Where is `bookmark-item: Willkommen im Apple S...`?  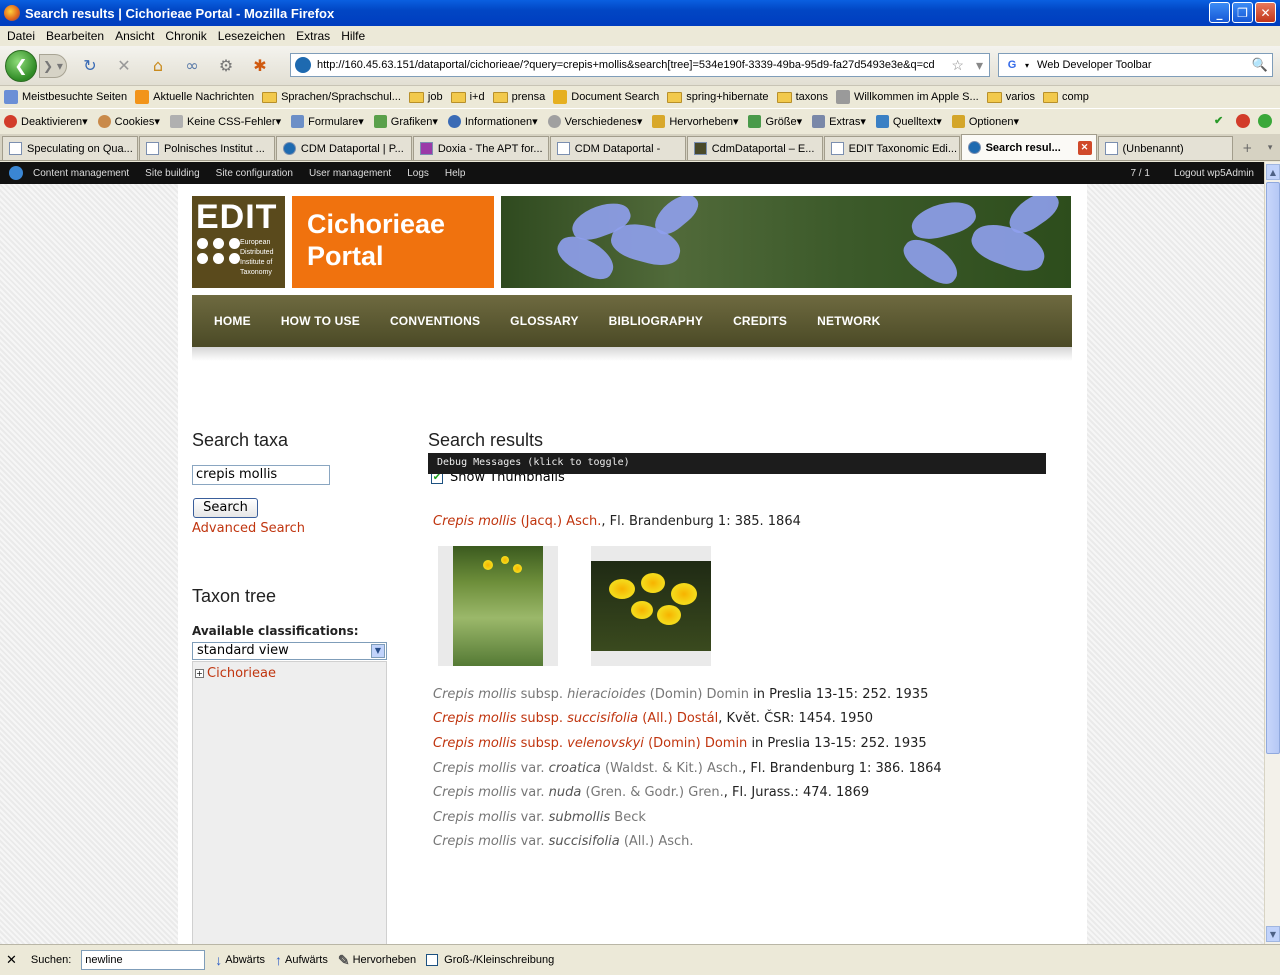
bookmark-item: Willkommen im Apple S... is located at coordinates (907, 97).